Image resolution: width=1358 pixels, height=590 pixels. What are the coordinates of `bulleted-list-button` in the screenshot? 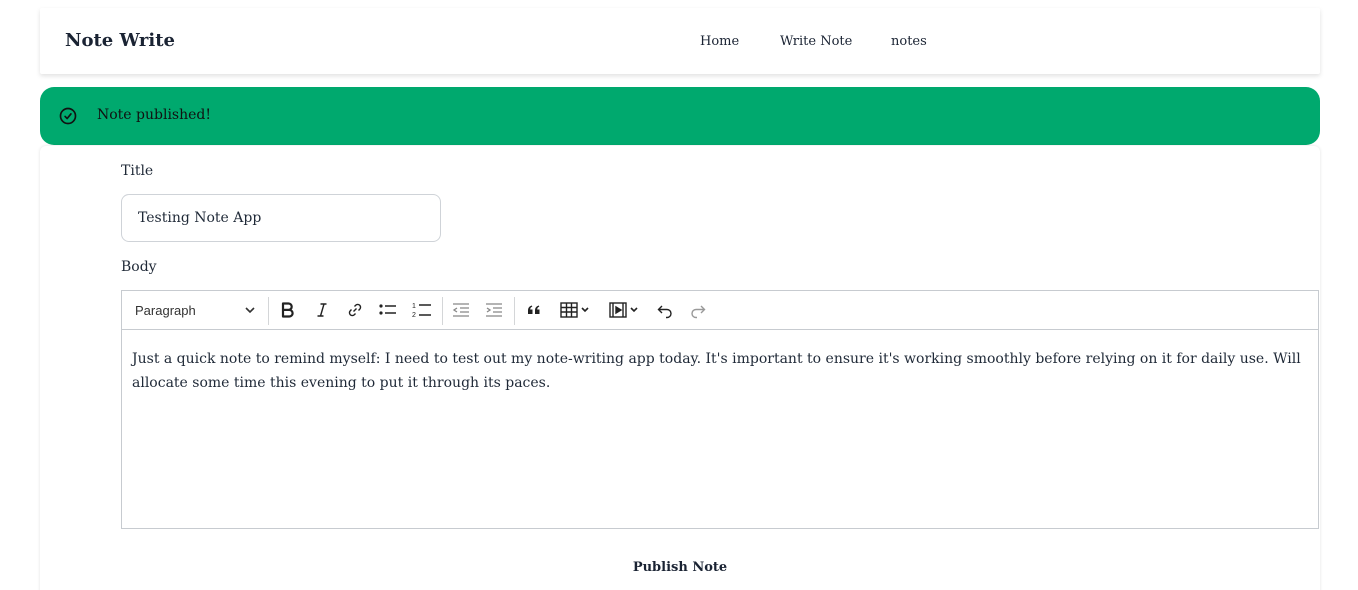 It's located at (388, 310).